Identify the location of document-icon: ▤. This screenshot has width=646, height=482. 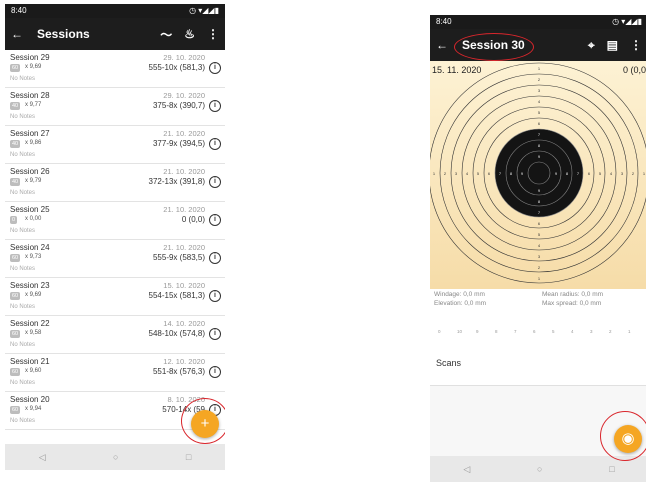
(612, 45).